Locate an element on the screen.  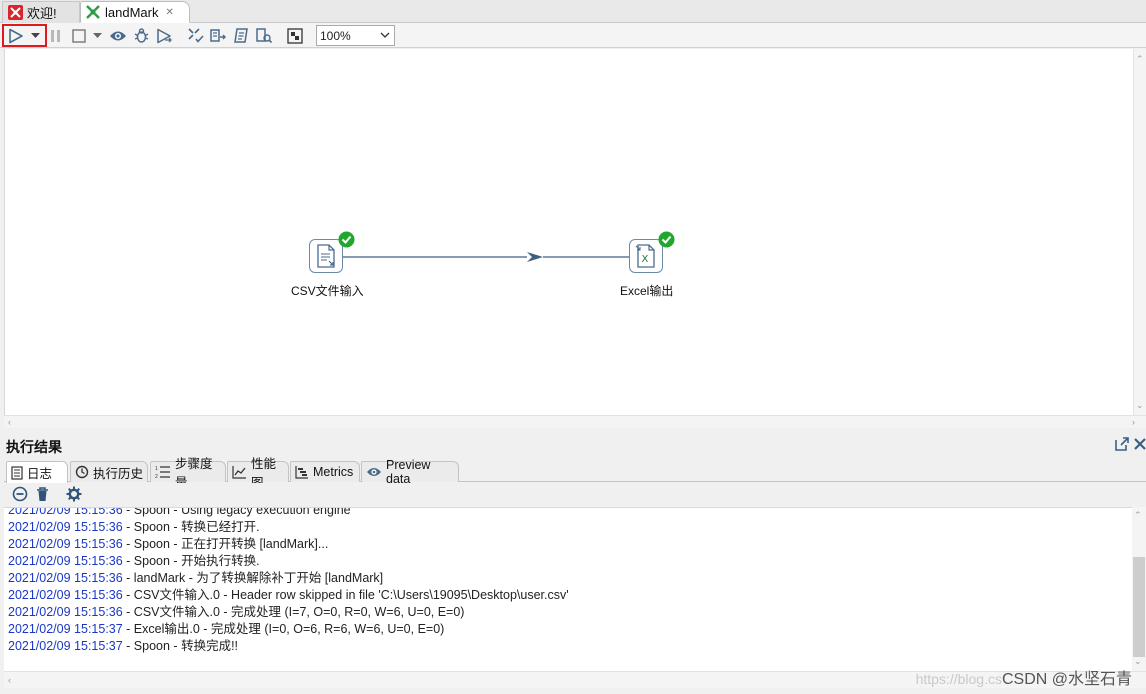
log-icon is located at coordinates (17, 472).